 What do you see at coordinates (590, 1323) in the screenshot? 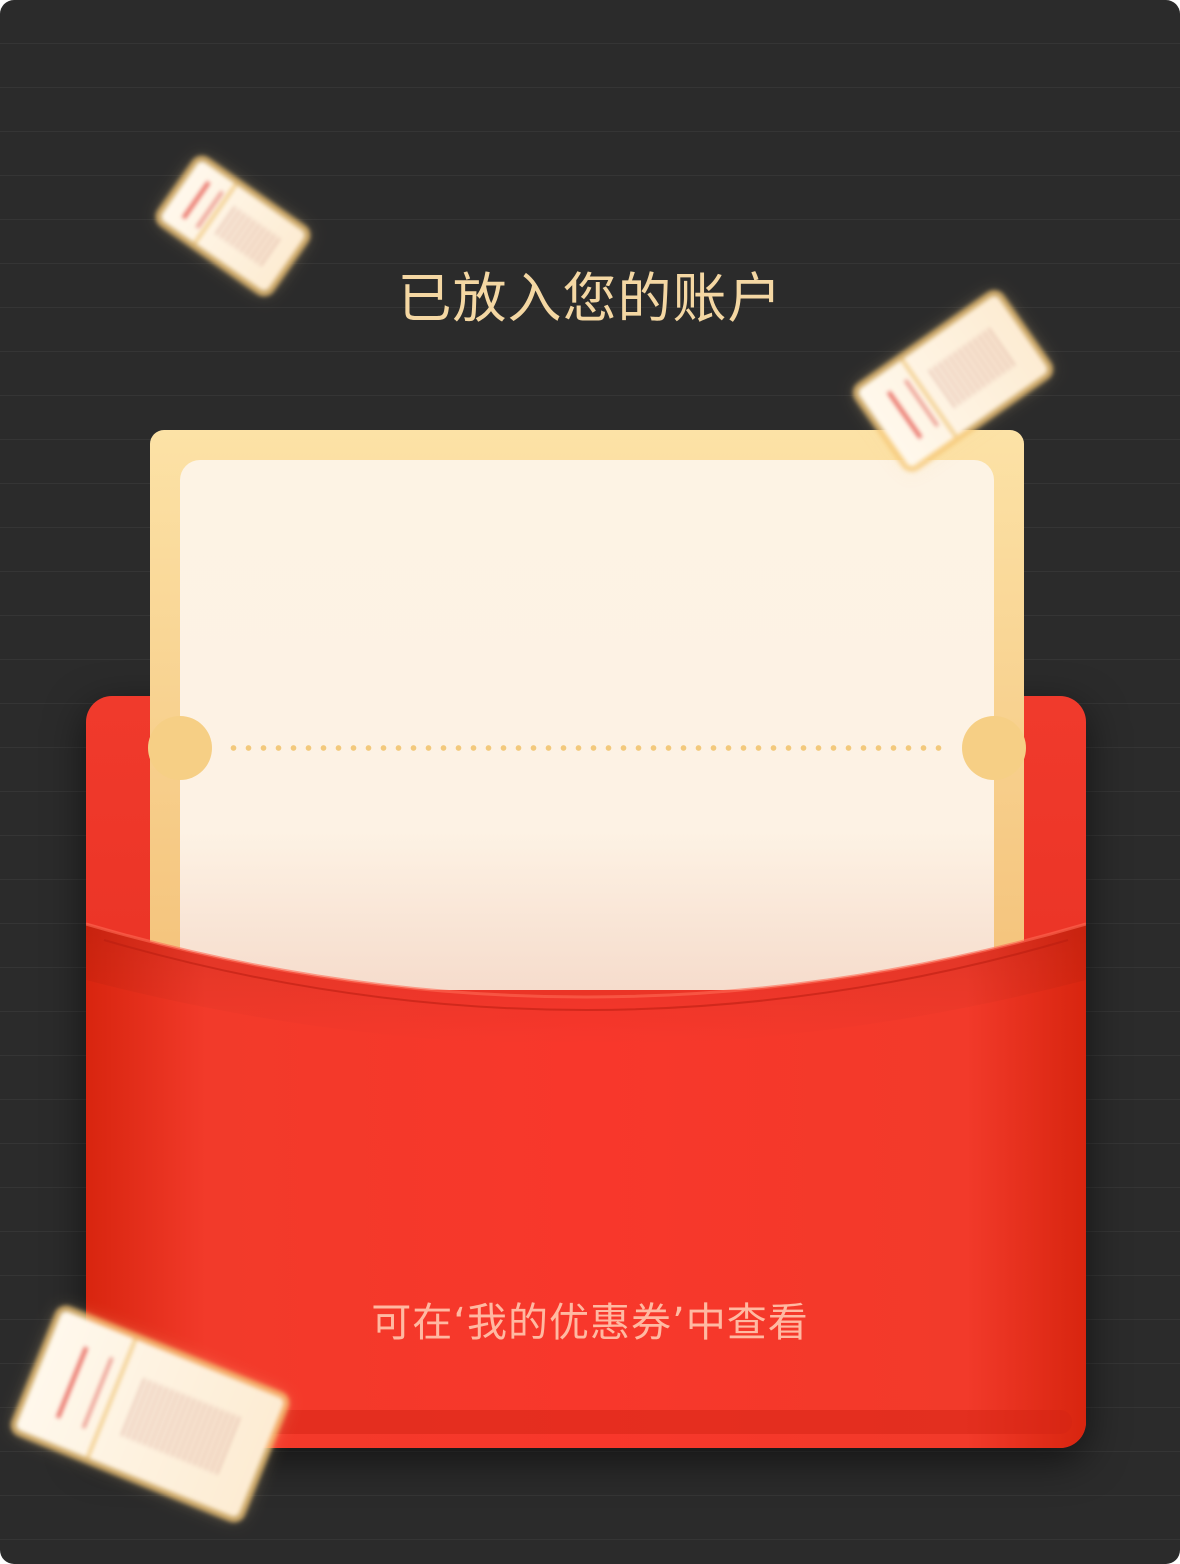
I see `coupon-location-hint: 可在‘我的优惠券’中查看` at bounding box center [590, 1323].